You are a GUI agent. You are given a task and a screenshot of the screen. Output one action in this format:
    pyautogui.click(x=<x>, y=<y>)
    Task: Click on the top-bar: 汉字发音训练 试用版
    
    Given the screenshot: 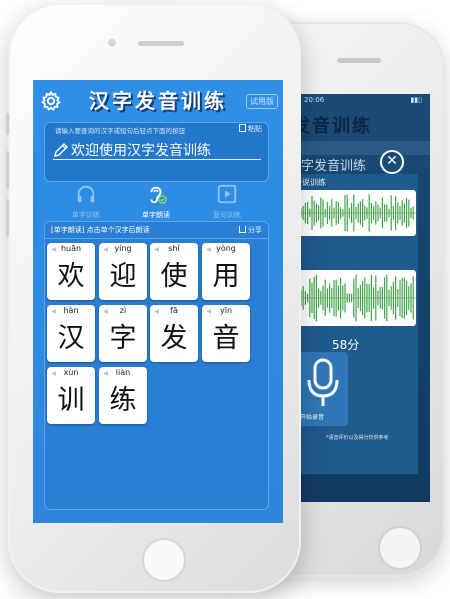 What is the action you would take?
    pyautogui.click(x=158, y=101)
    